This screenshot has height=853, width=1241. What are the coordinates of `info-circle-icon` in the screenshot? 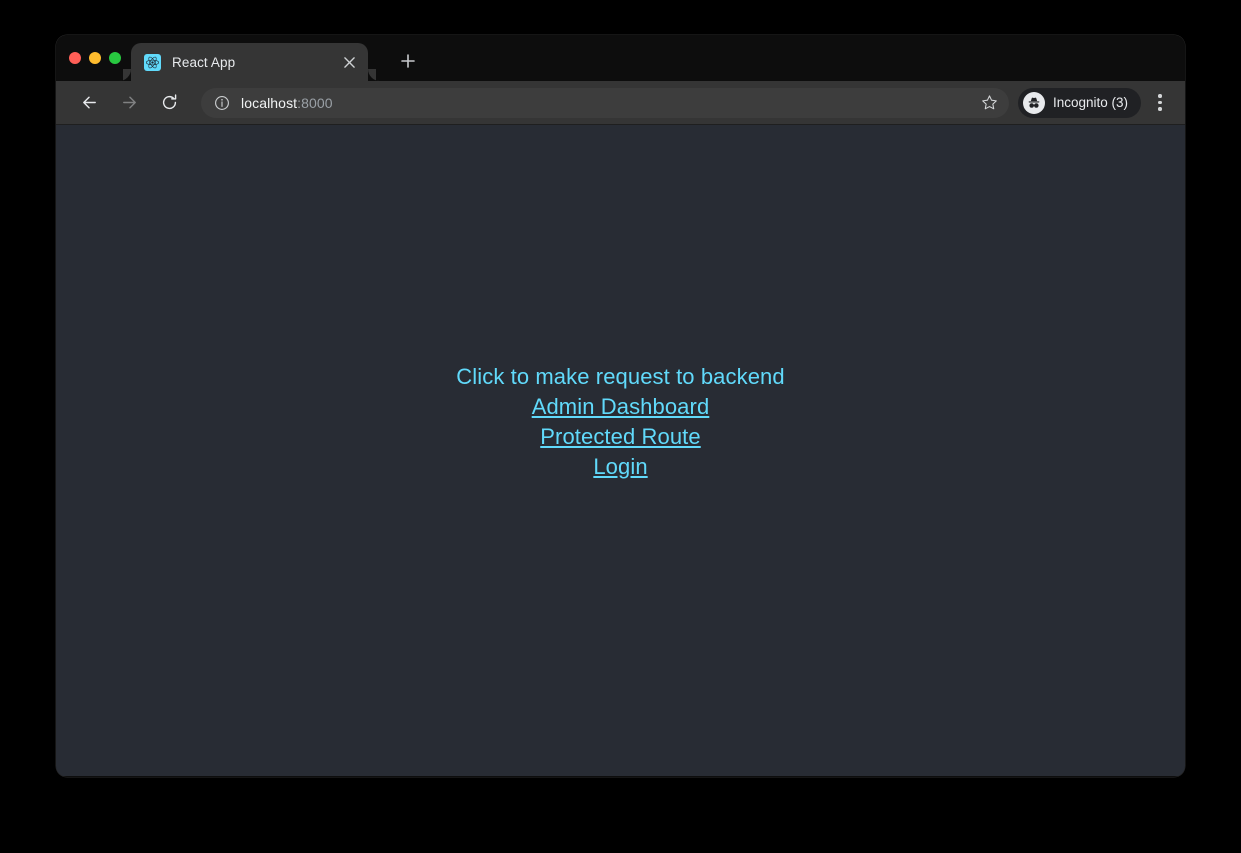 It's located at (222, 103).